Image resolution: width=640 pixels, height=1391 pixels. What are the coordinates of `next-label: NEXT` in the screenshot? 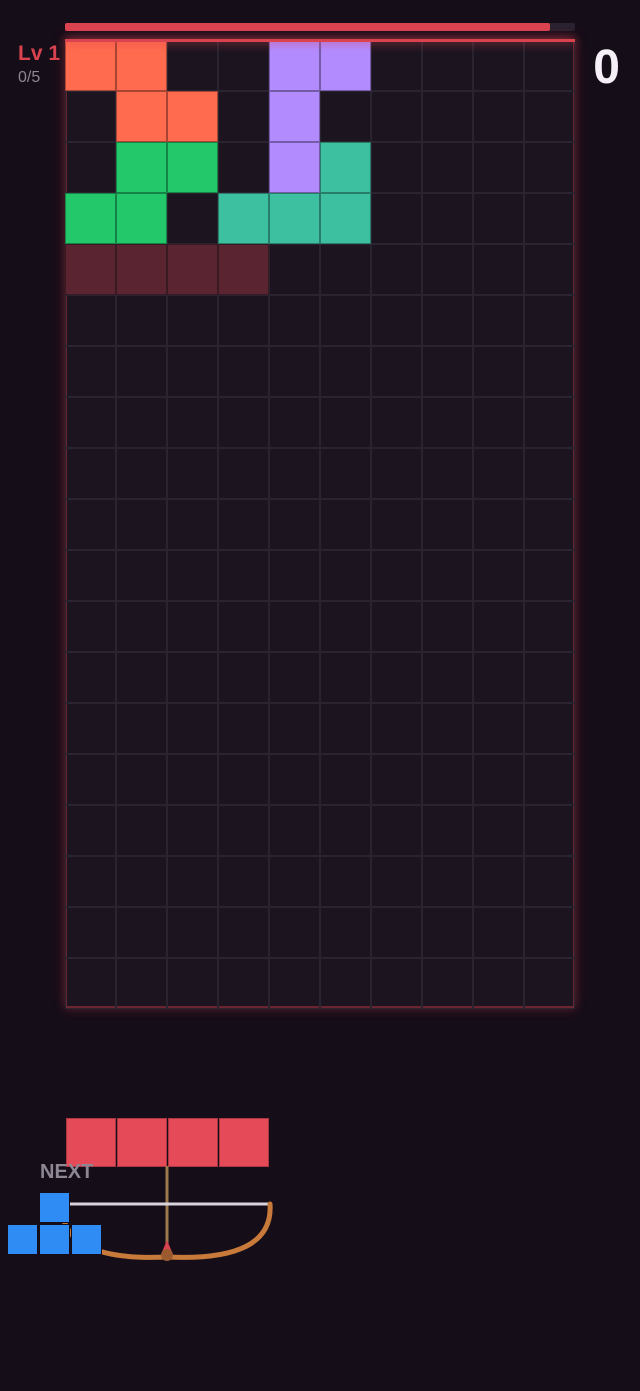 It's located at (67, 1172).